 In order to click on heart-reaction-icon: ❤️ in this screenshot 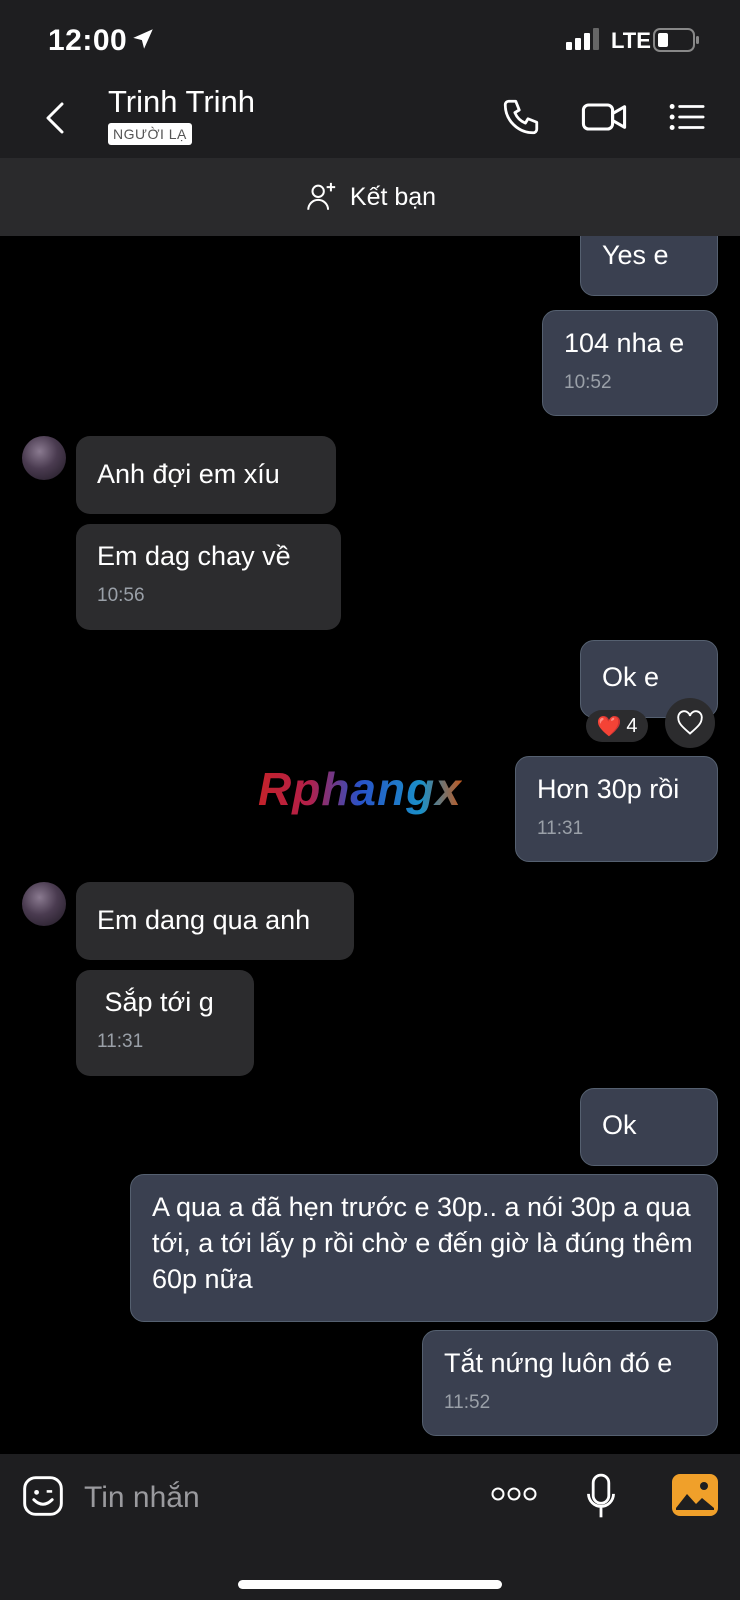, I will do `click(609, 726)`.